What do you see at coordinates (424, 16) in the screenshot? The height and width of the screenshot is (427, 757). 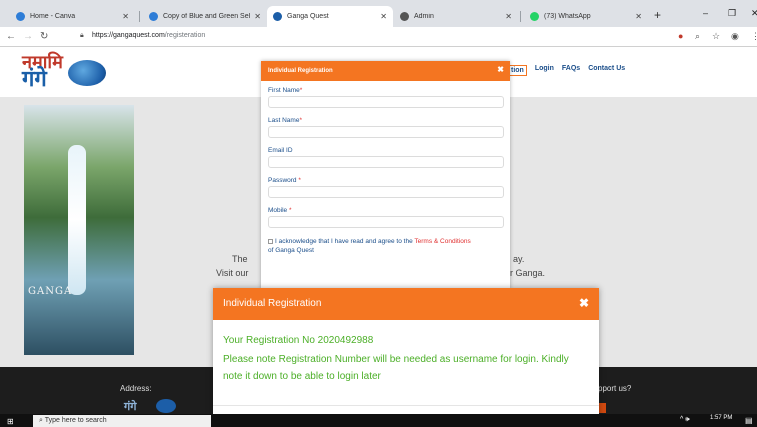 I see `tab-title: Admin` at bounding box center [424, 16].